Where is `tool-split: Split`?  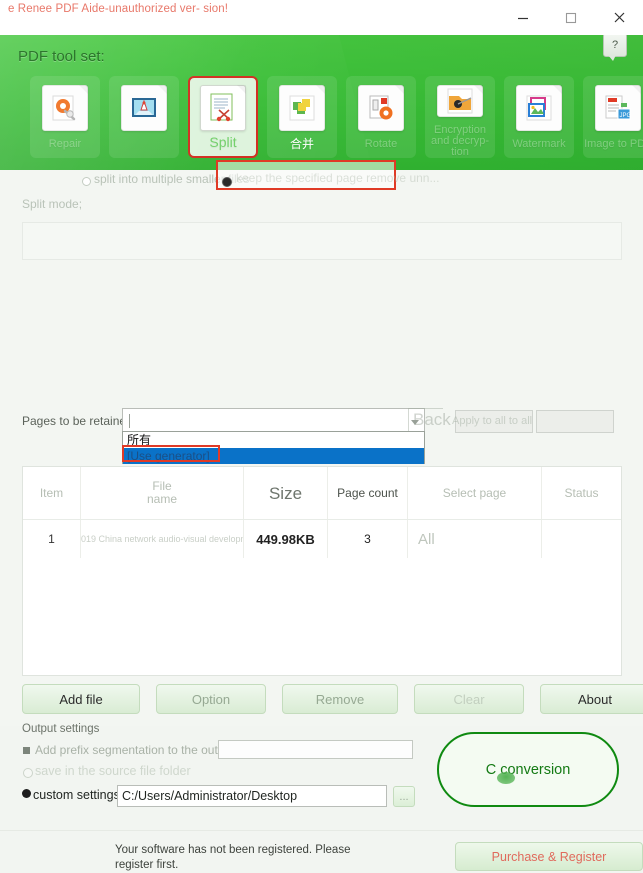 tool-split: Split is located at coordinates (223, 117).